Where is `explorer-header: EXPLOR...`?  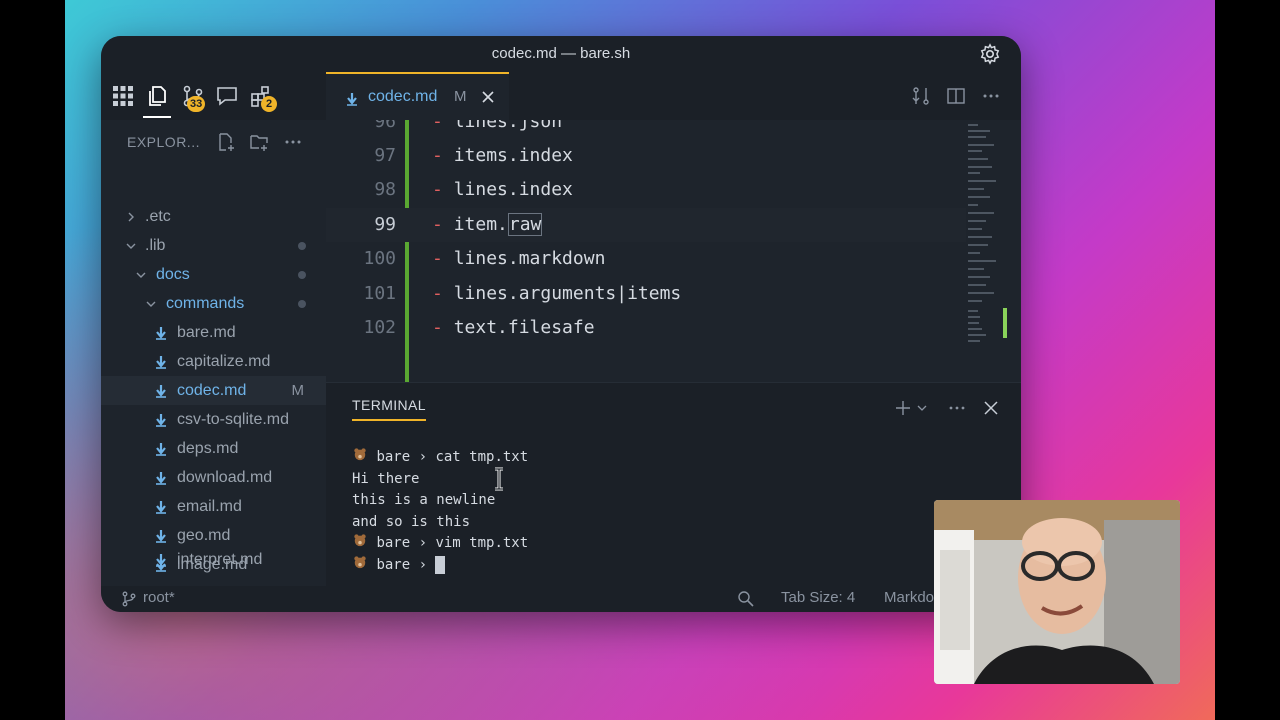 explorer-header: EXPLOR... is located at coordinates (163, 142).